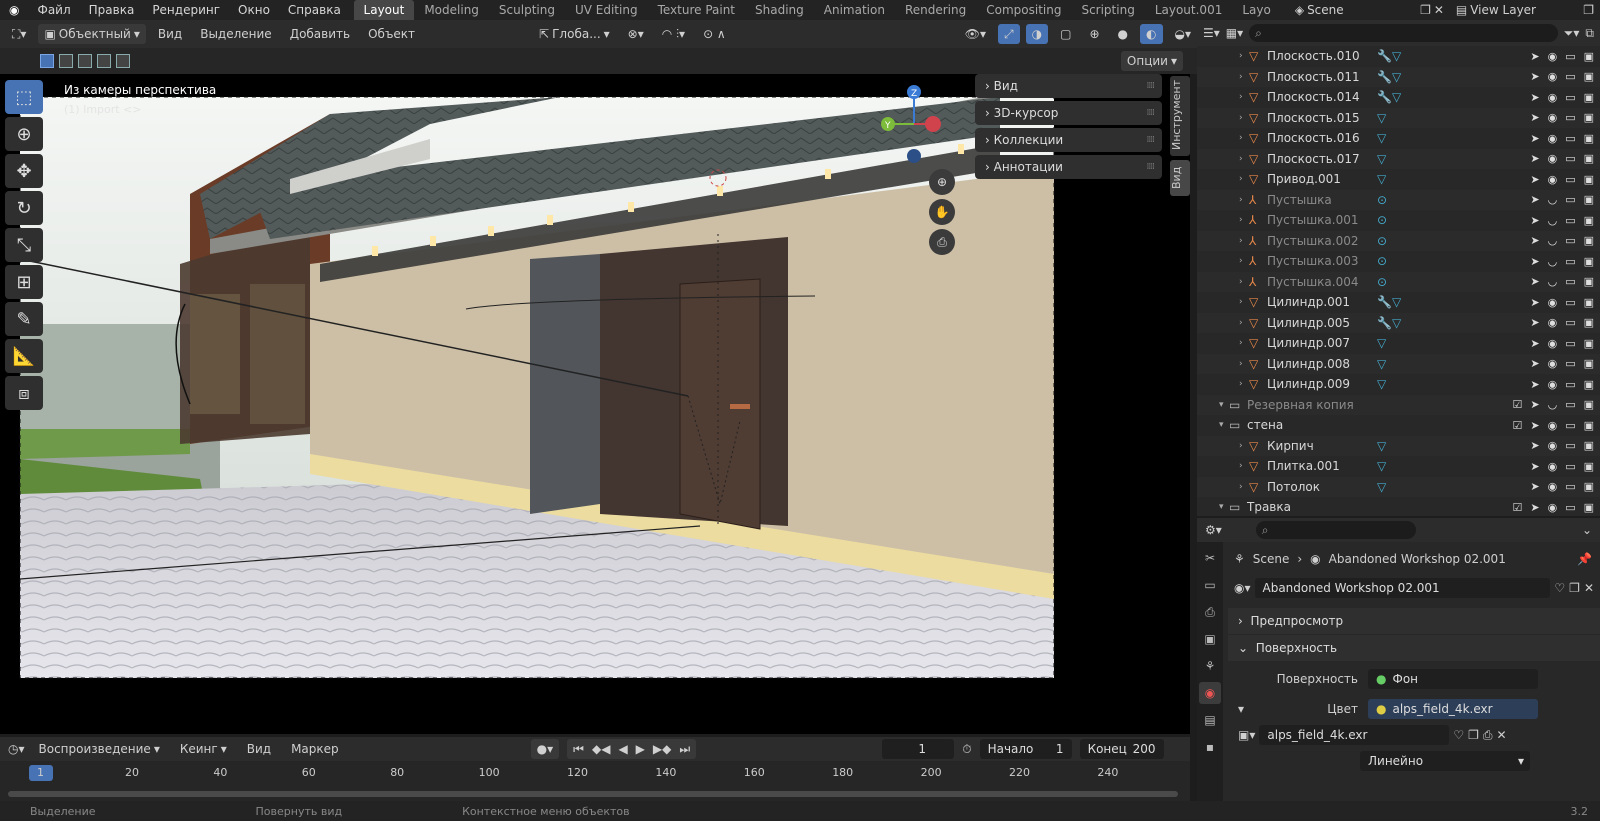  I want to click on pivot-icon: ⊗▾, so click(636, 34).